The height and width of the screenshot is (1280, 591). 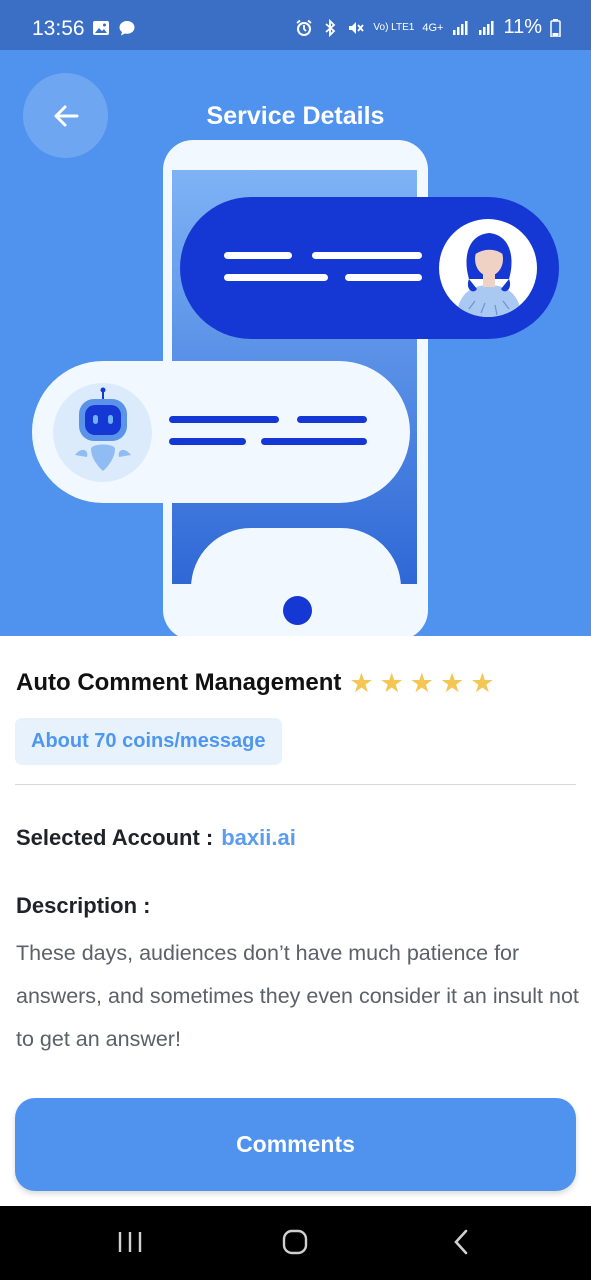 What do you see at coordinates (460, 27) in the screenshot?
I see `signal-icon` at bounding box center [460, 27].